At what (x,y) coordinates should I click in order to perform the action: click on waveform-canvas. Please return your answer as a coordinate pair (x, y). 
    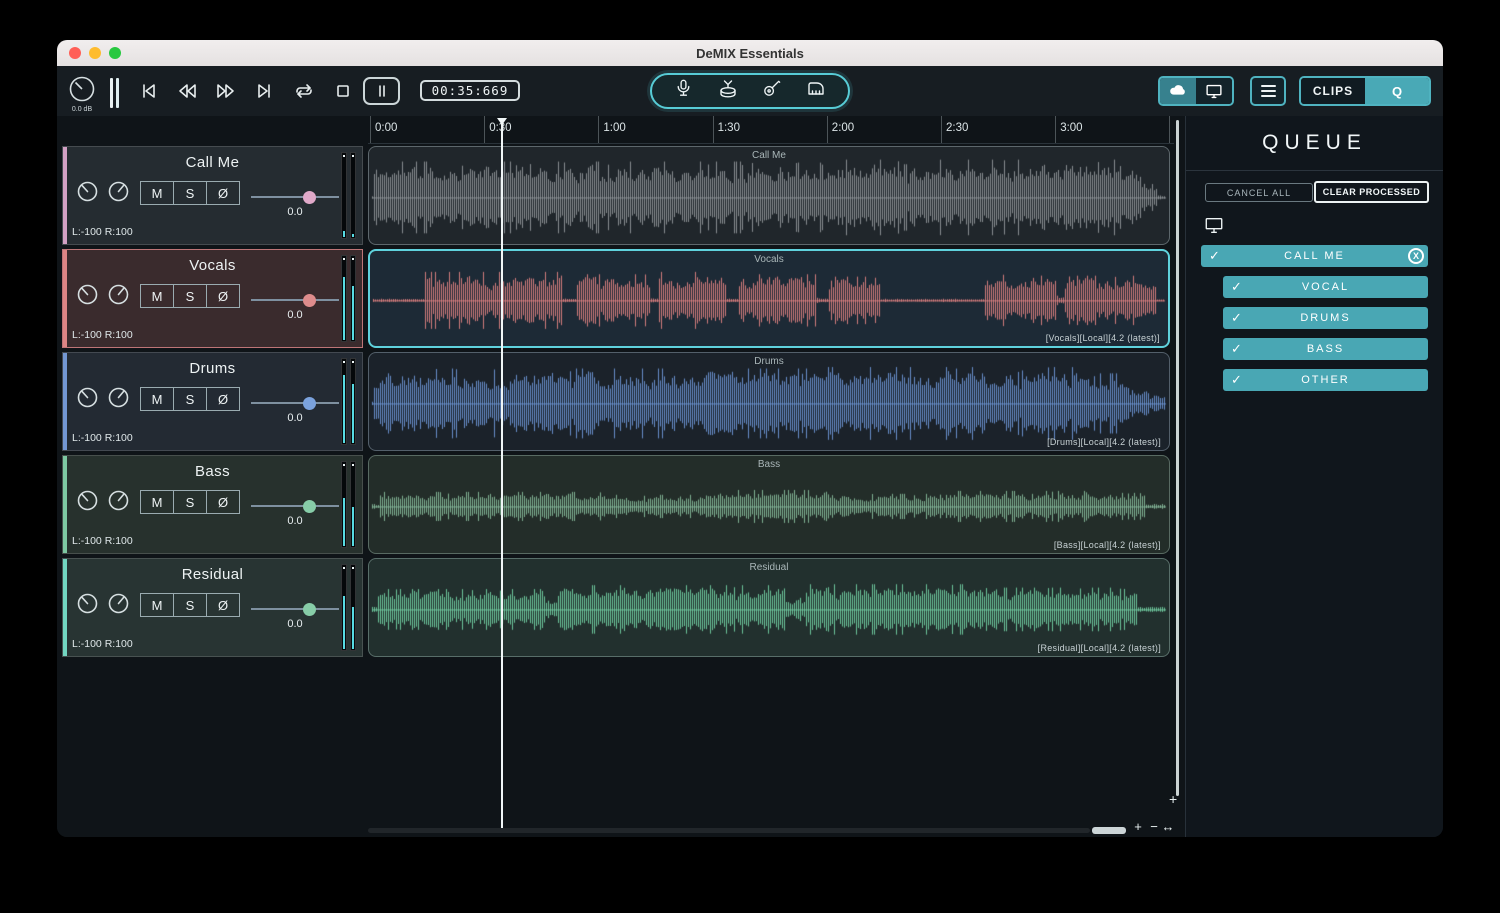
    Looking at the image, I should click on (769, 401).